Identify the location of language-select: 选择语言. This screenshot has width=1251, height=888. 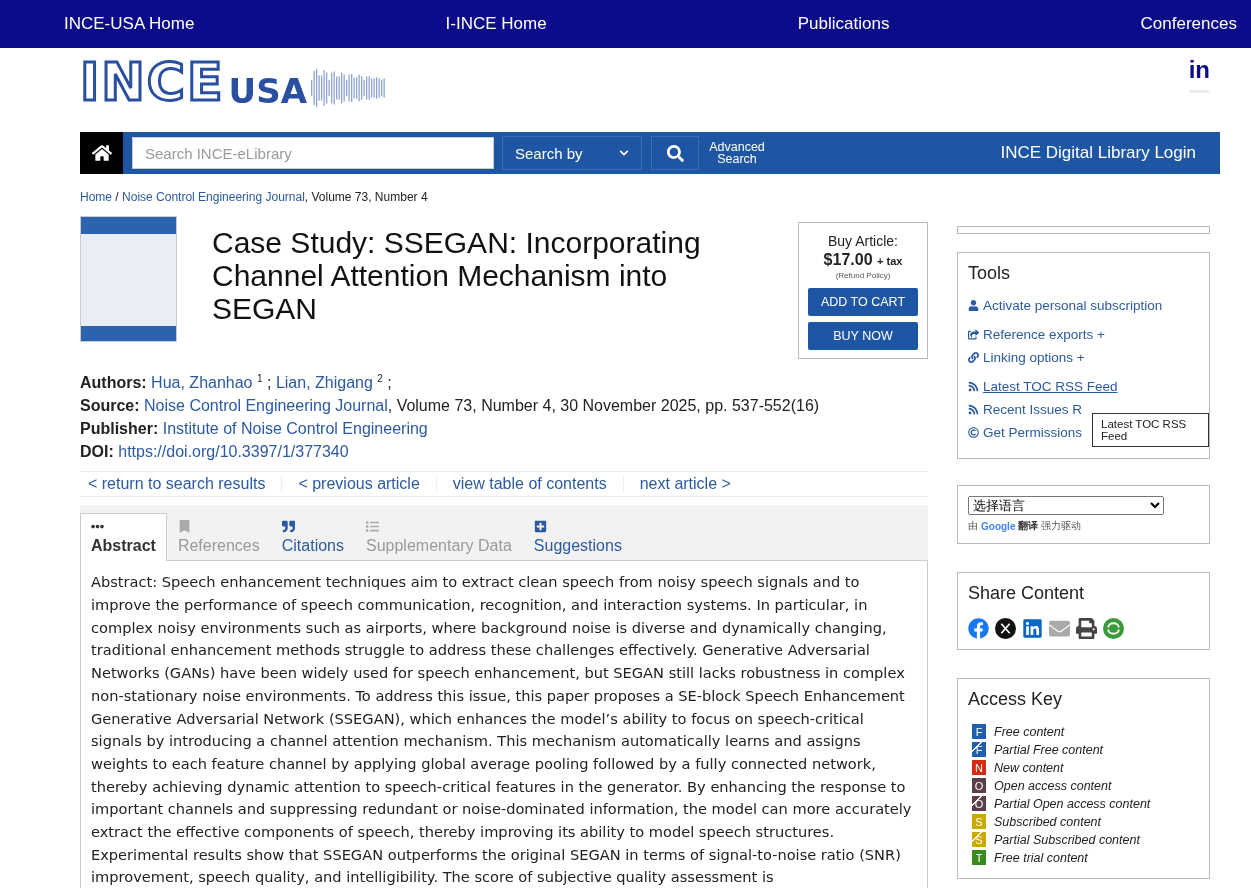
(1066, 505).